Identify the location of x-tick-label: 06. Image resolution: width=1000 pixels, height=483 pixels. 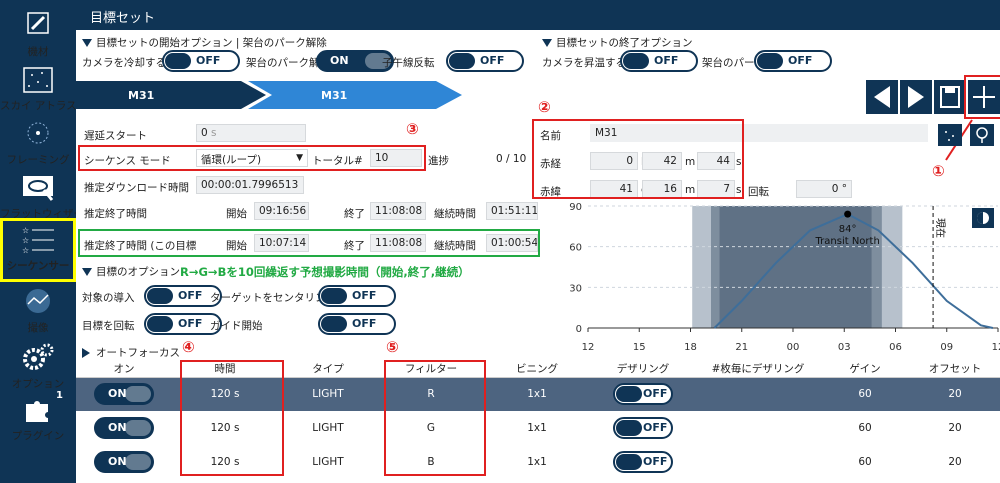
(895, 347).